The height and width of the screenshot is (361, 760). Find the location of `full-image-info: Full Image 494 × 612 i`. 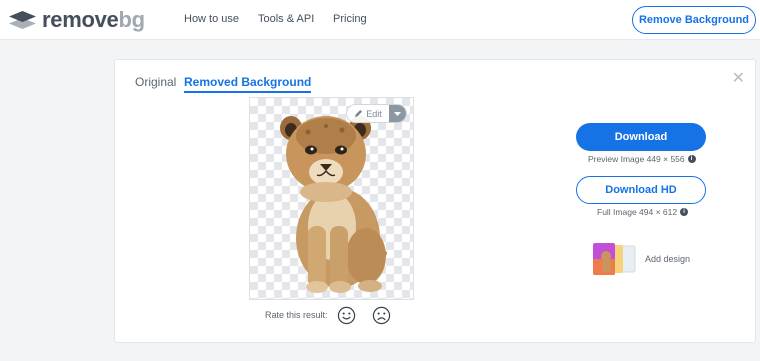

full-image-info: Full Image 494 × 612 i is located at coordinates (643, 212).